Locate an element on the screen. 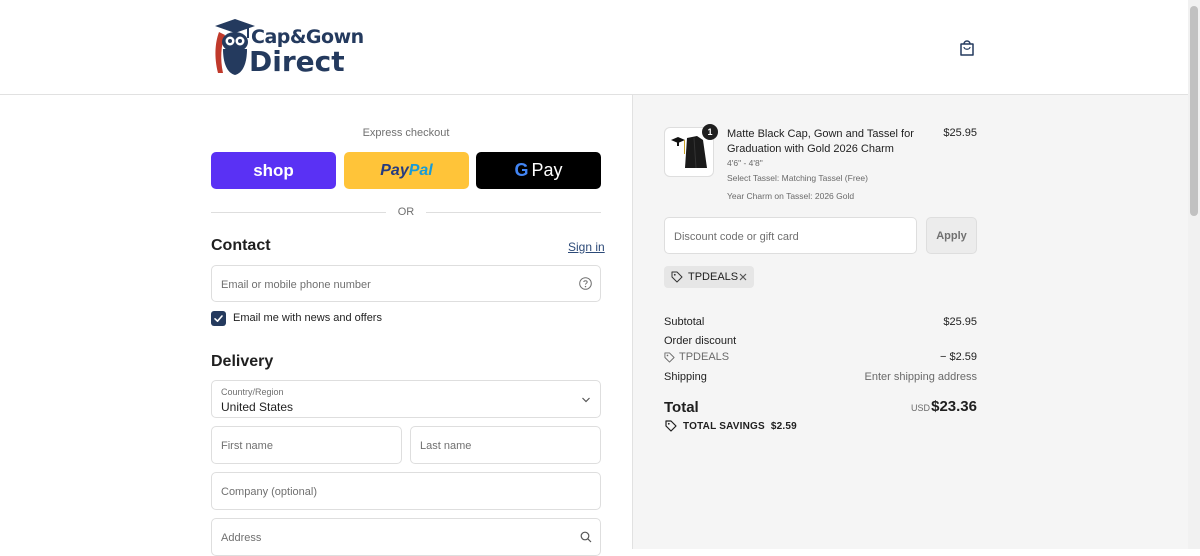 The image size is (1200, 556). product-charm-option: Year Charm on Tassel: 2026 Gold is located at coordinates (791, 196).